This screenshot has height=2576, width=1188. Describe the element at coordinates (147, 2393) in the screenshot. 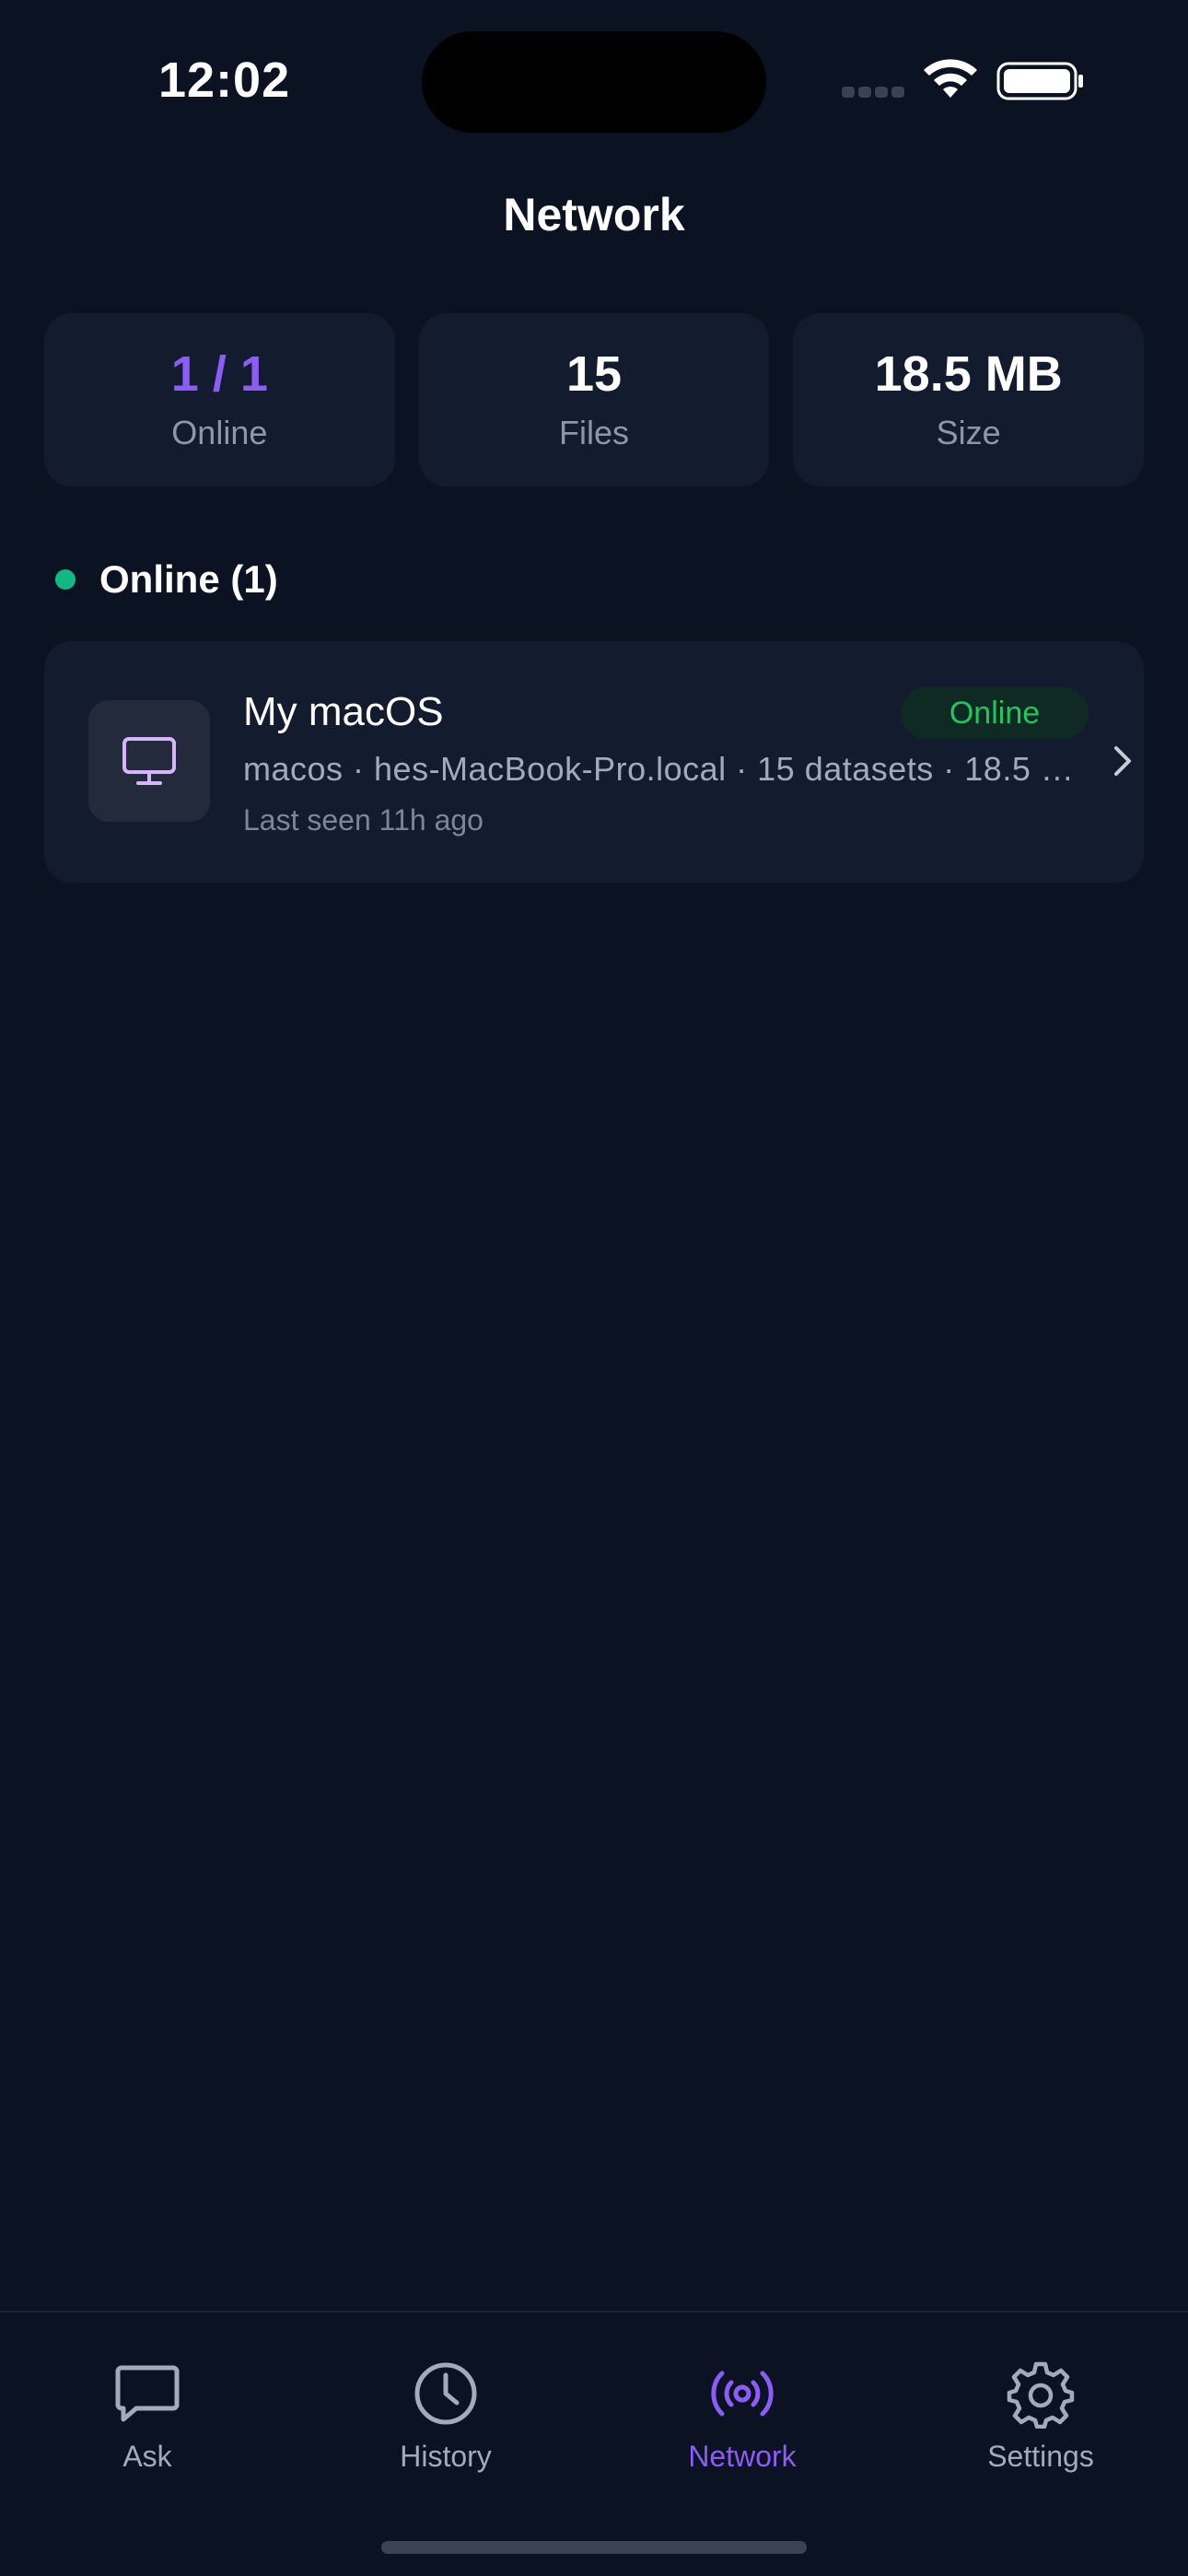

I see `chat-bubble-icon` at that location.